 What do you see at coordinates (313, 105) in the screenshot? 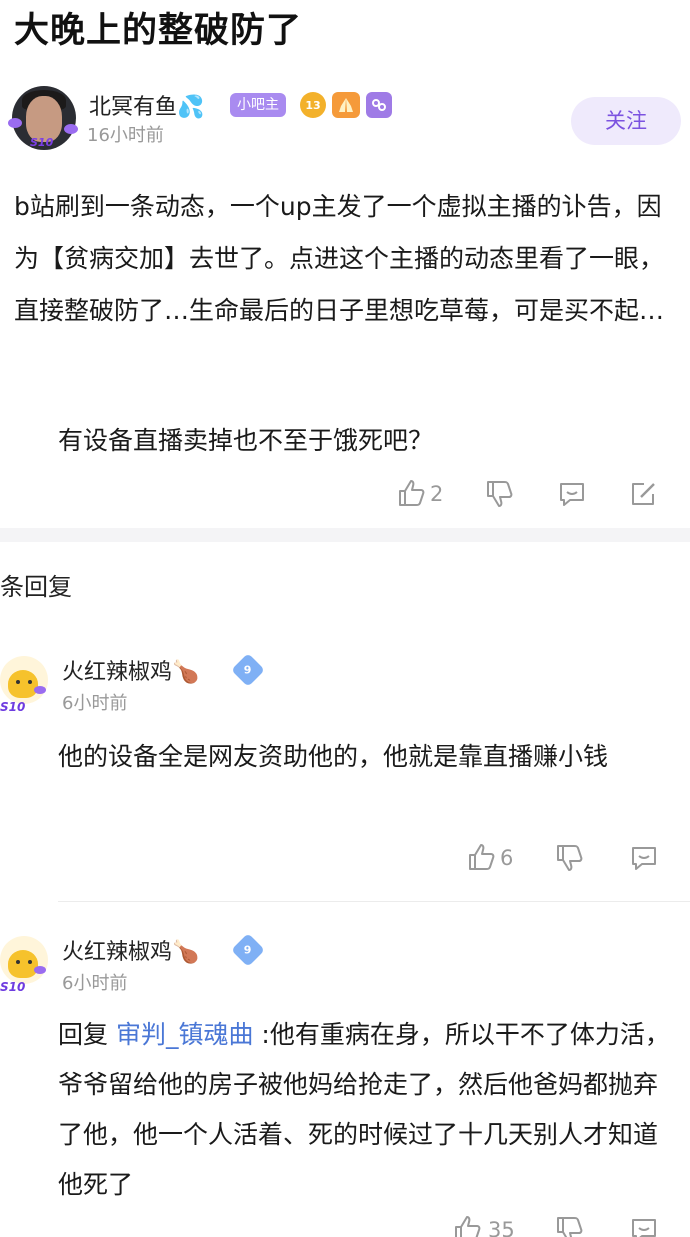
I see `level-badge: 13` at bounding box center [313, 105].